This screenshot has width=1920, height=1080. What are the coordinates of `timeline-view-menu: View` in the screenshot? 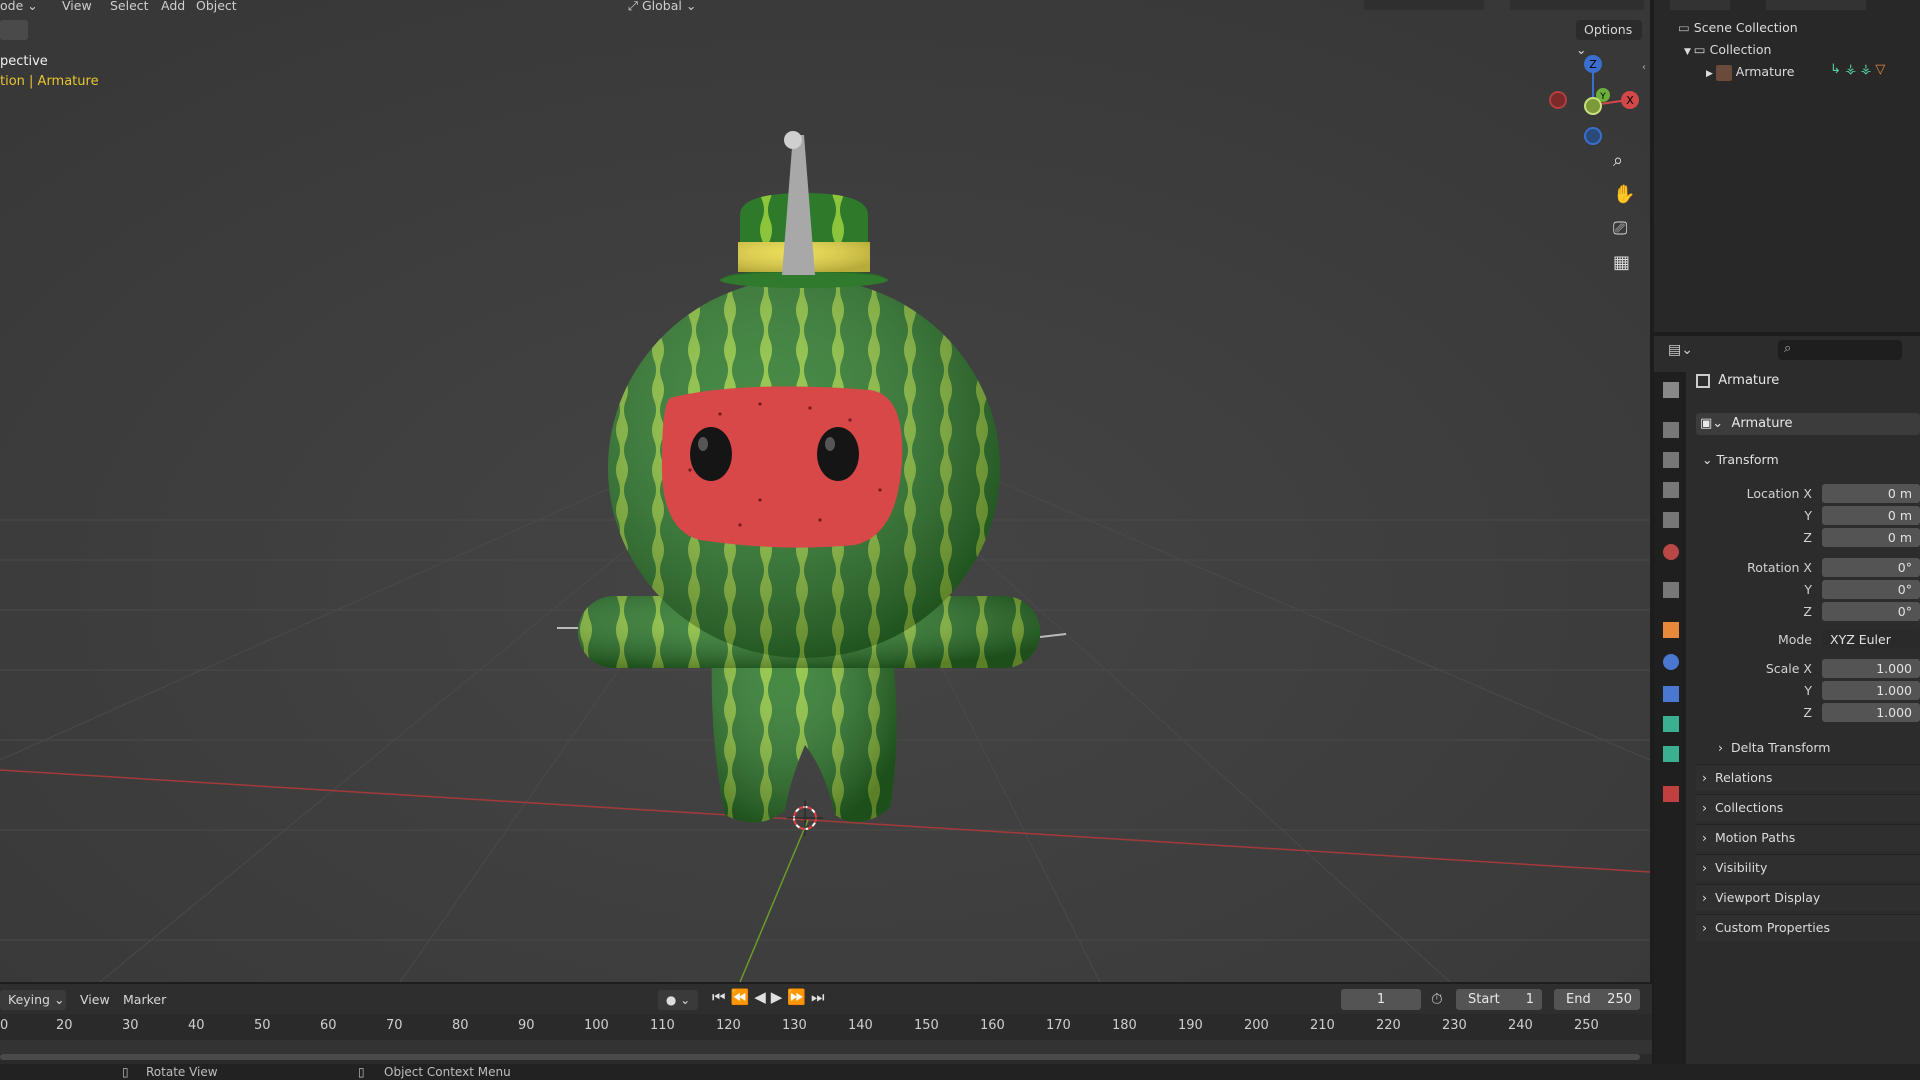 It's located at (95, 999).